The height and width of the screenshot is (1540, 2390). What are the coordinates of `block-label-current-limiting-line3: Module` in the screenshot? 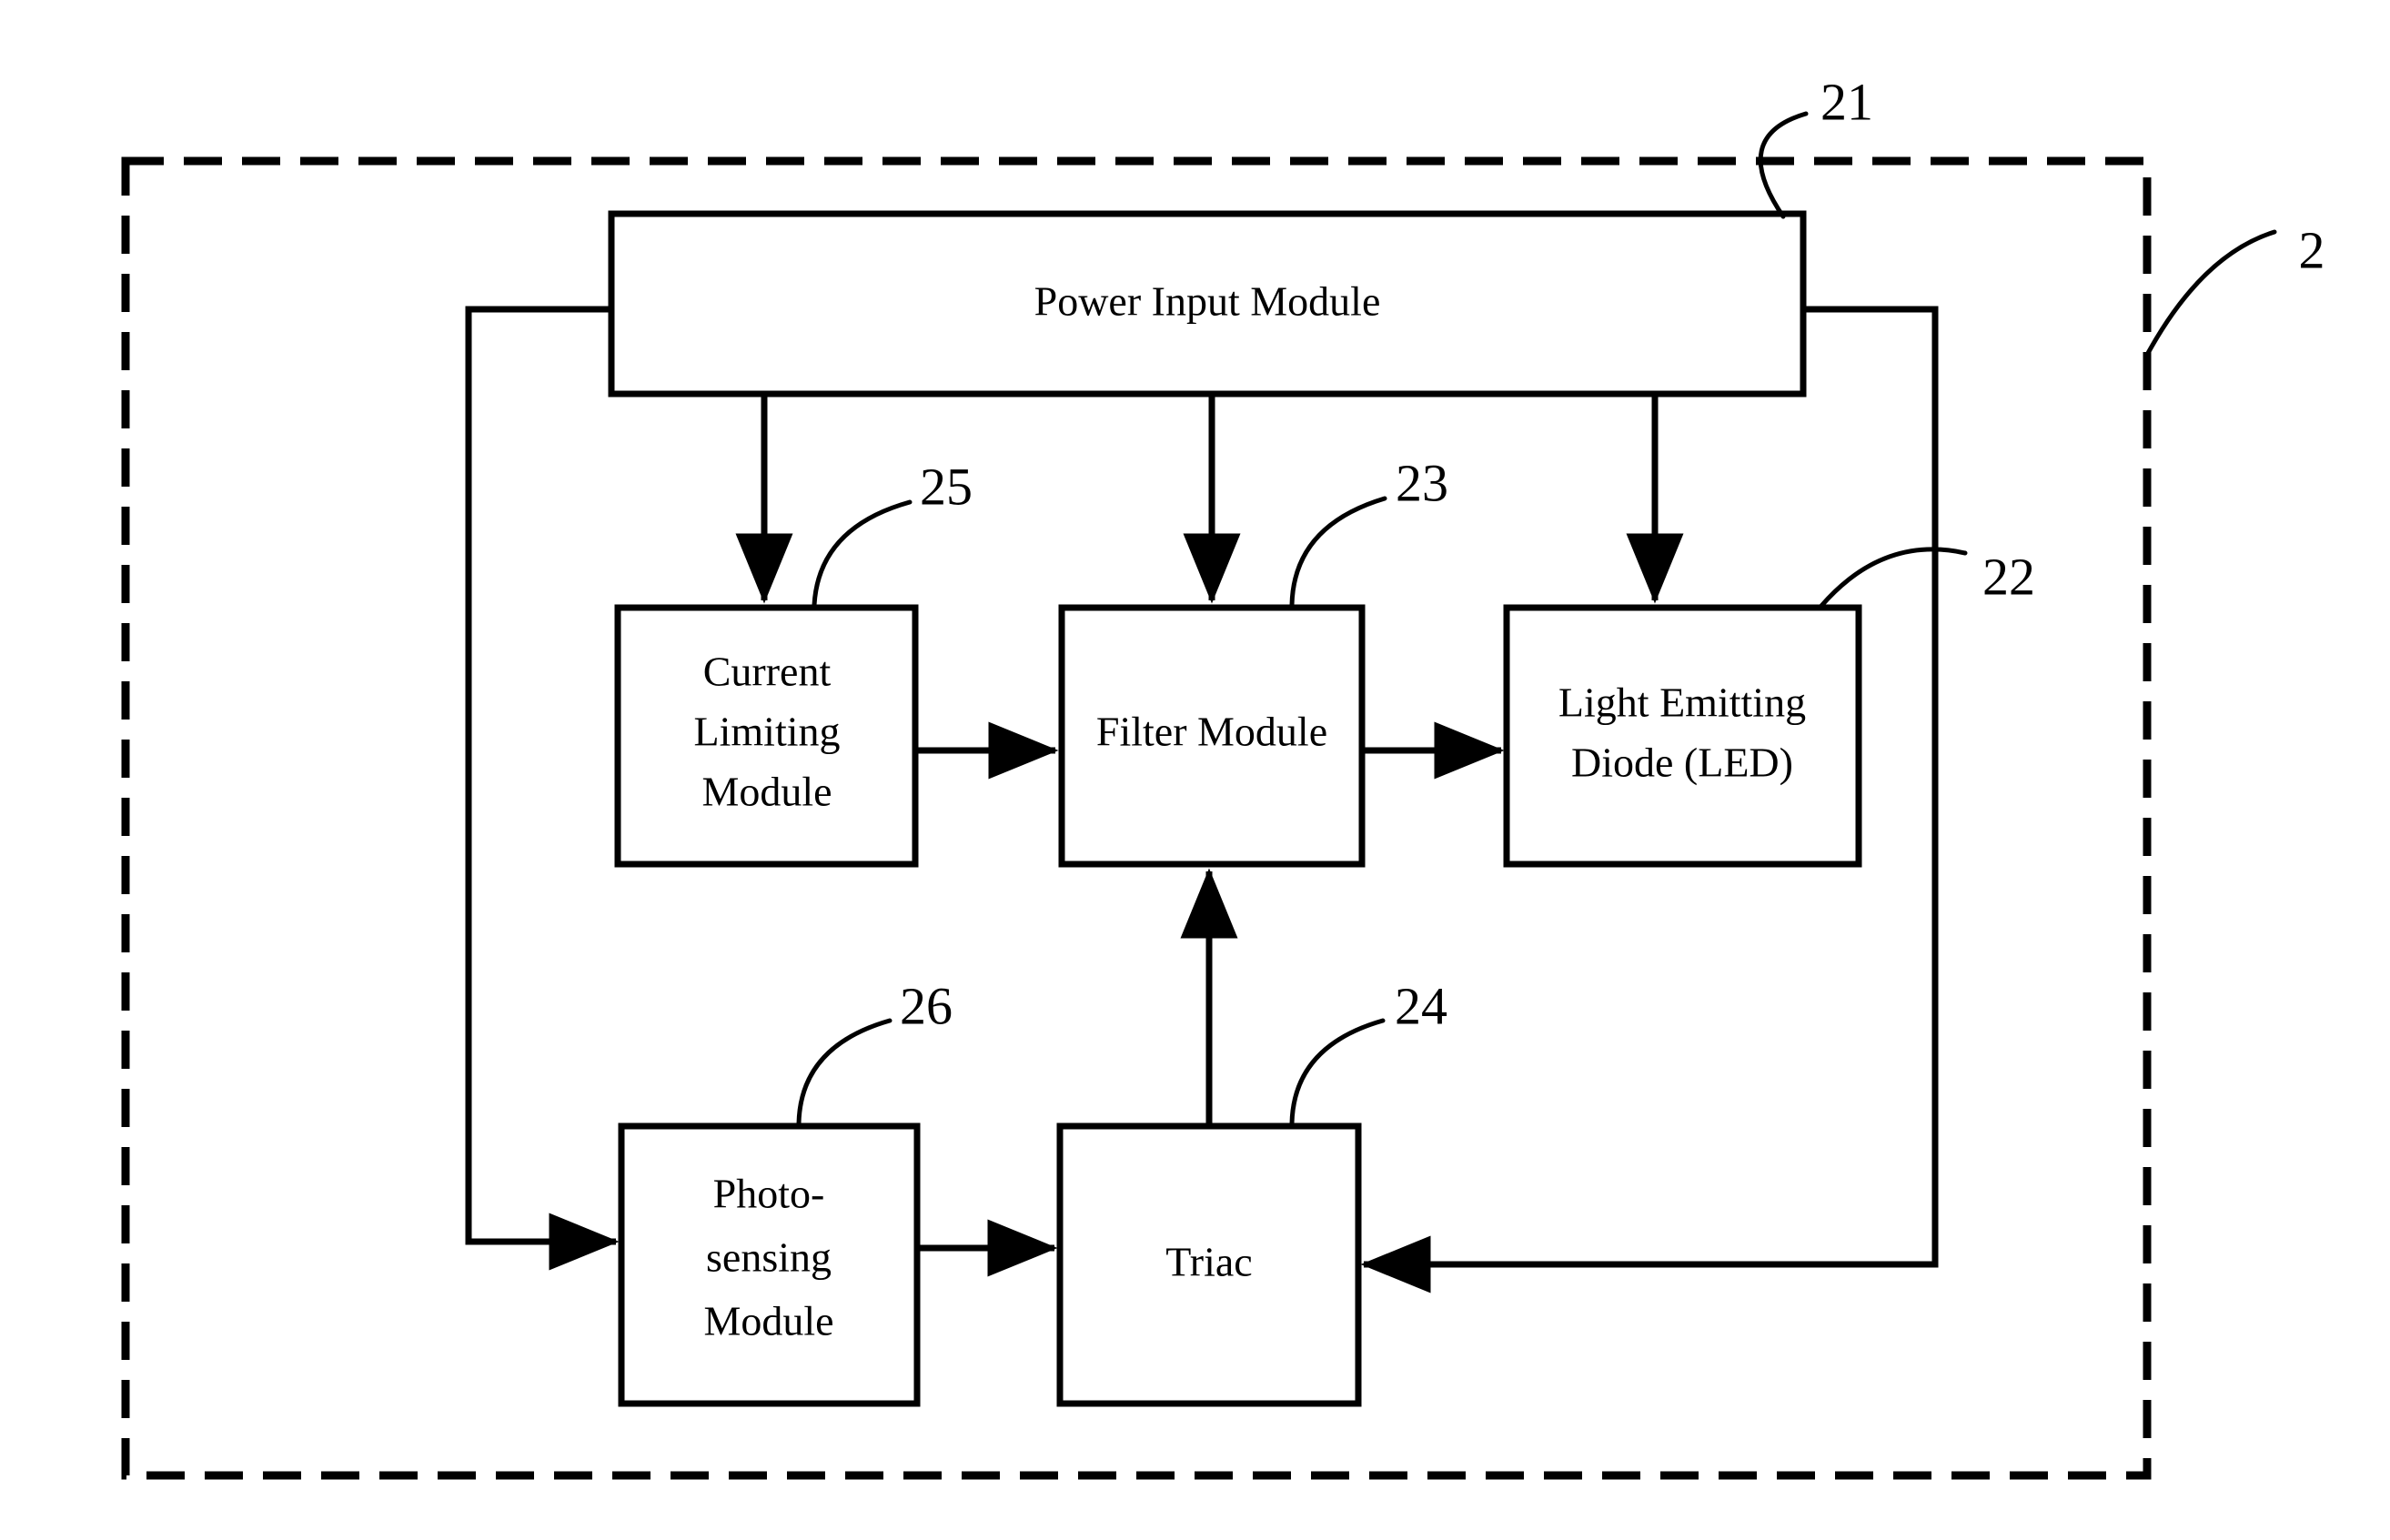 It's located at (766, 792).